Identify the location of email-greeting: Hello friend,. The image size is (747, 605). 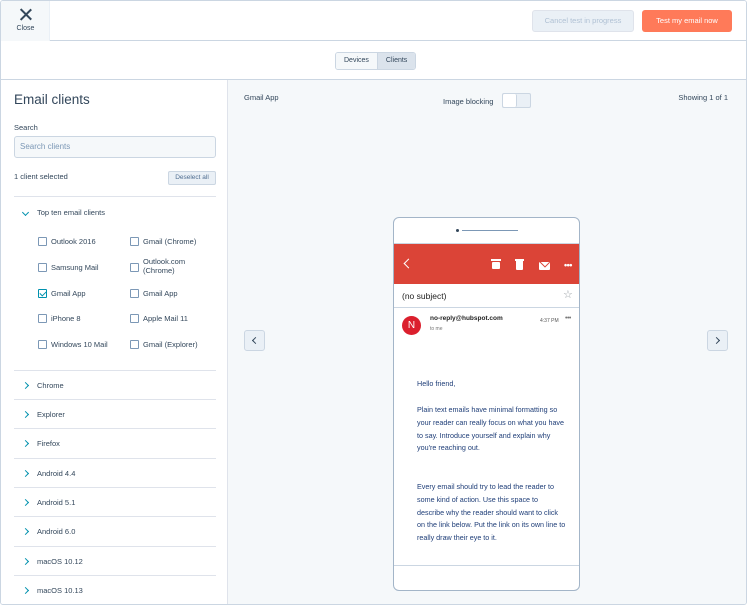
(436, 383).